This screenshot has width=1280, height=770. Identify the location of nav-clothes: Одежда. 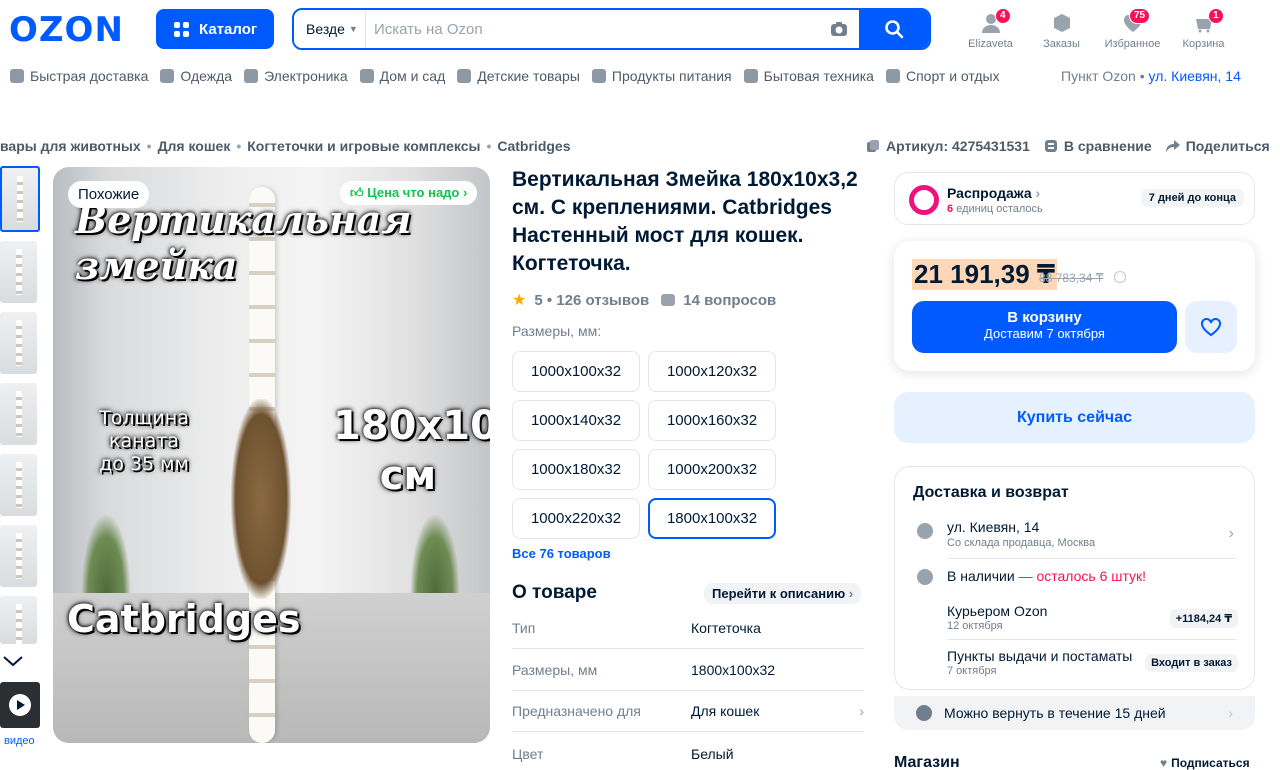
(196, 76).